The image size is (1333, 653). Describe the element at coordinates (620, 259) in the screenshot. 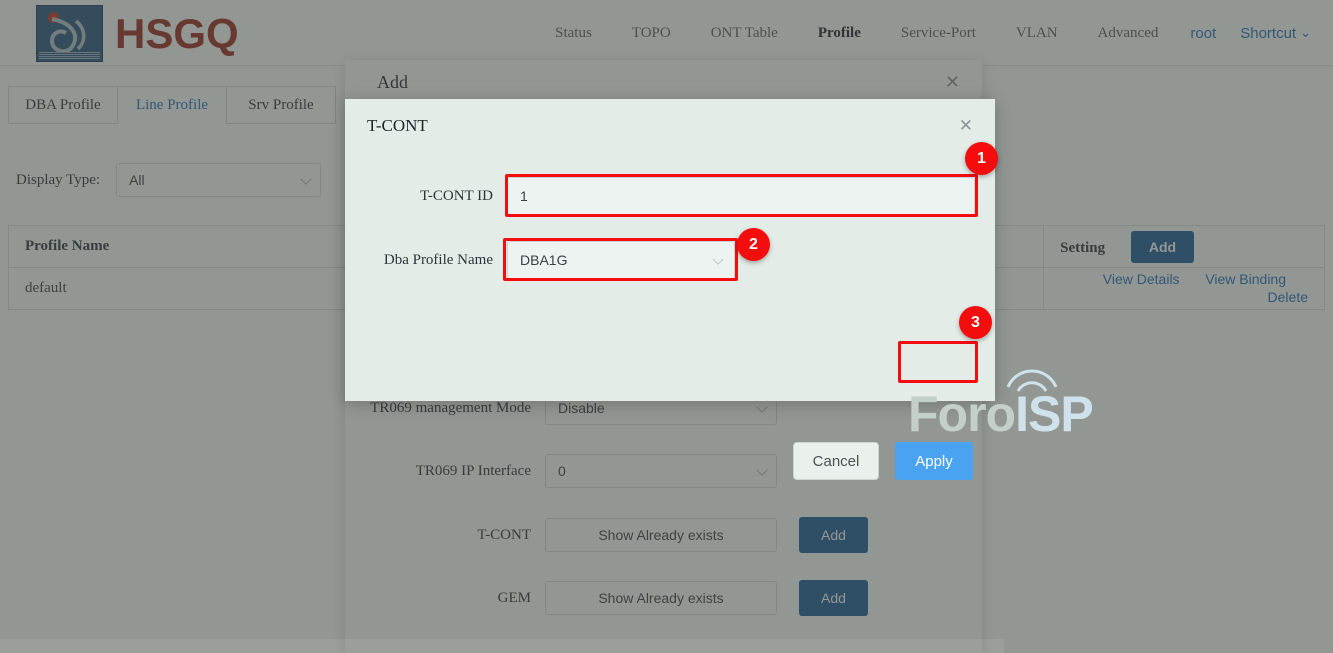

I see `highlight-dba-profile` at that location.